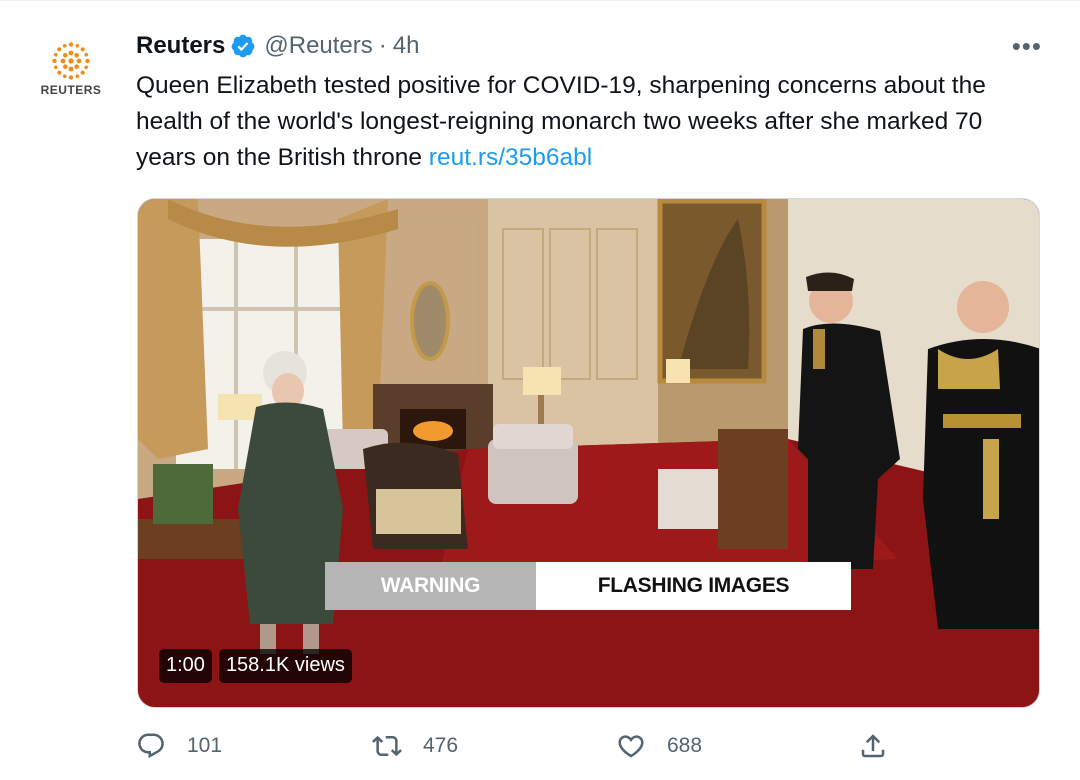 The width and height of the screenshot is (1080, 780). What do you see at coordinates (151, 746) in the screenshot?
I see `reply-icon` at bounding box center [151, 746].